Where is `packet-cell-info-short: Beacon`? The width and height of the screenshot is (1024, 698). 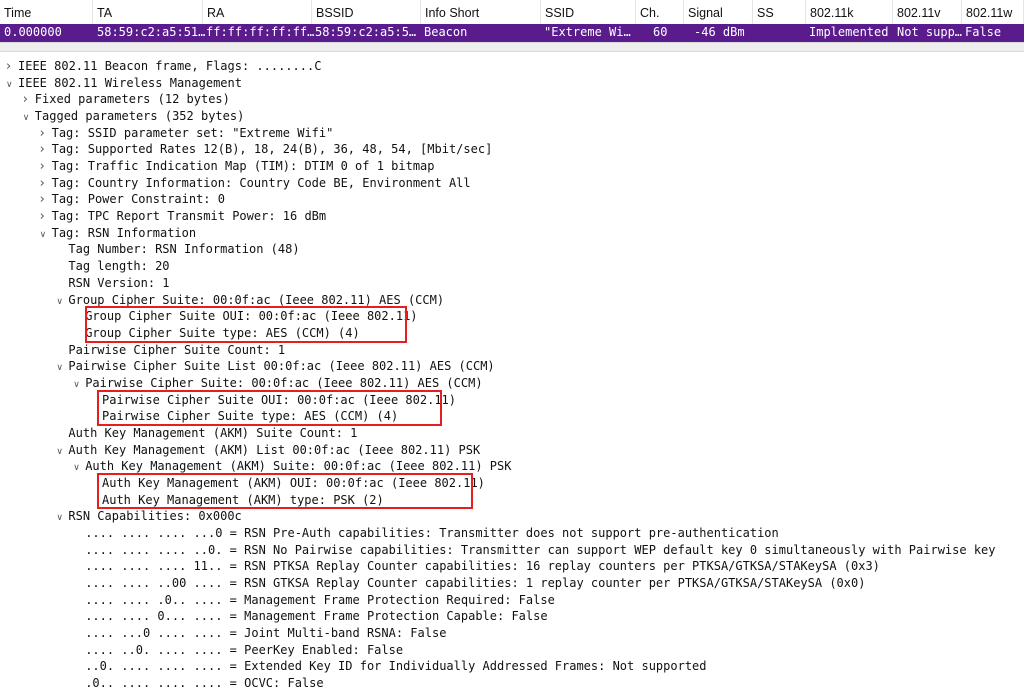 packet-cell-info-short: Beacon is located at coordinates (446, 32).